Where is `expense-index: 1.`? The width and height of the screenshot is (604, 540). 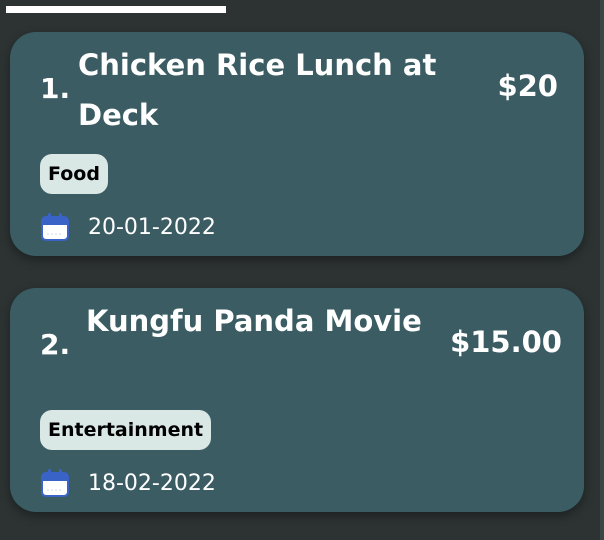
expense-index: 1. is located at coordinates (55, 88).